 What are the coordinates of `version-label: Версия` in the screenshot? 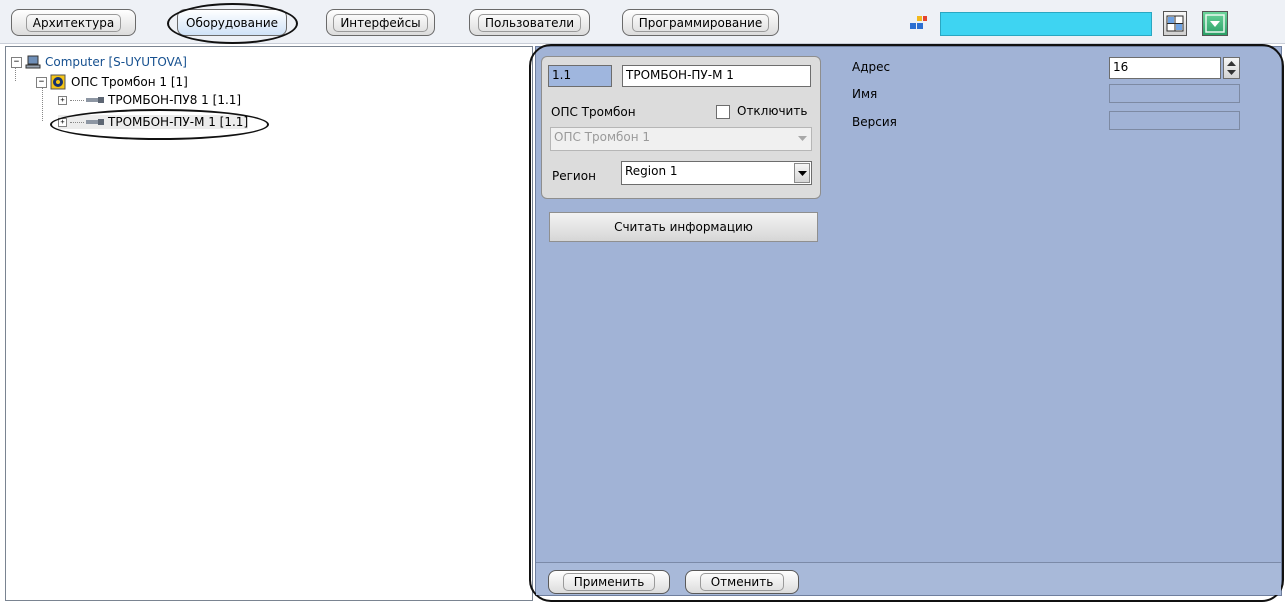 It's located at (874, 122).